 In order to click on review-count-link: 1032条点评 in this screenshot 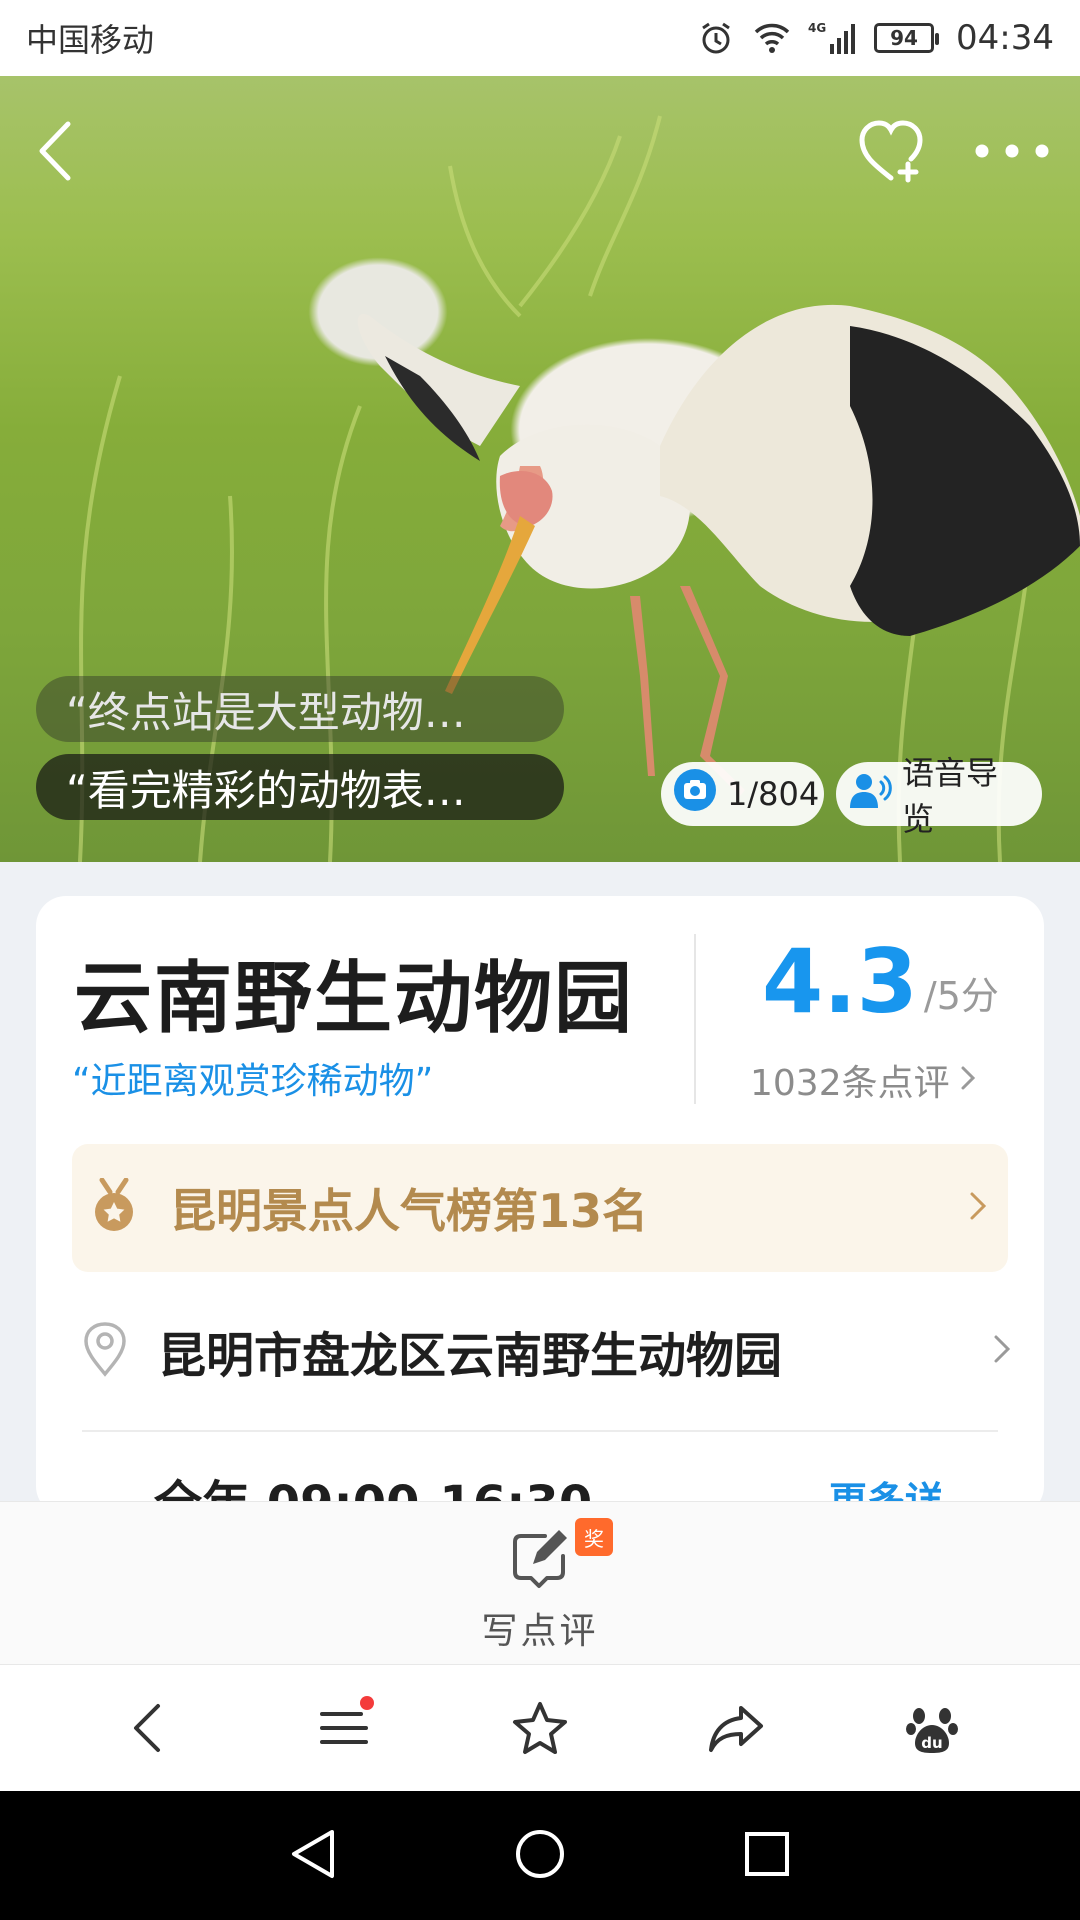, I will do `click(863, 1080)`.